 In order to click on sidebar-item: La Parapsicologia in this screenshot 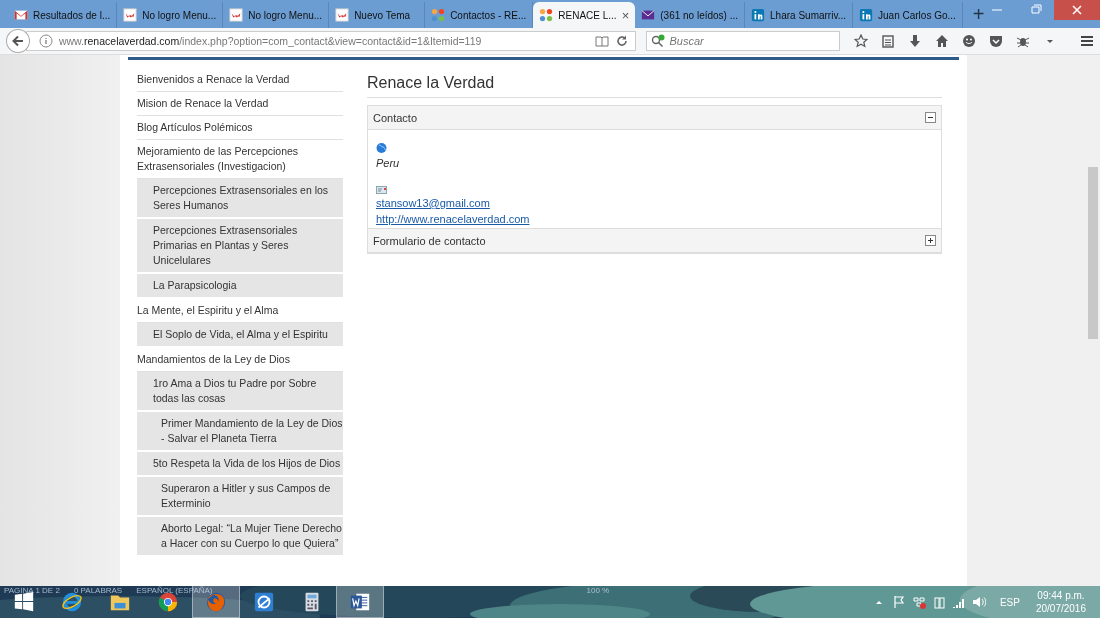, I will do `click(240, 286)`.